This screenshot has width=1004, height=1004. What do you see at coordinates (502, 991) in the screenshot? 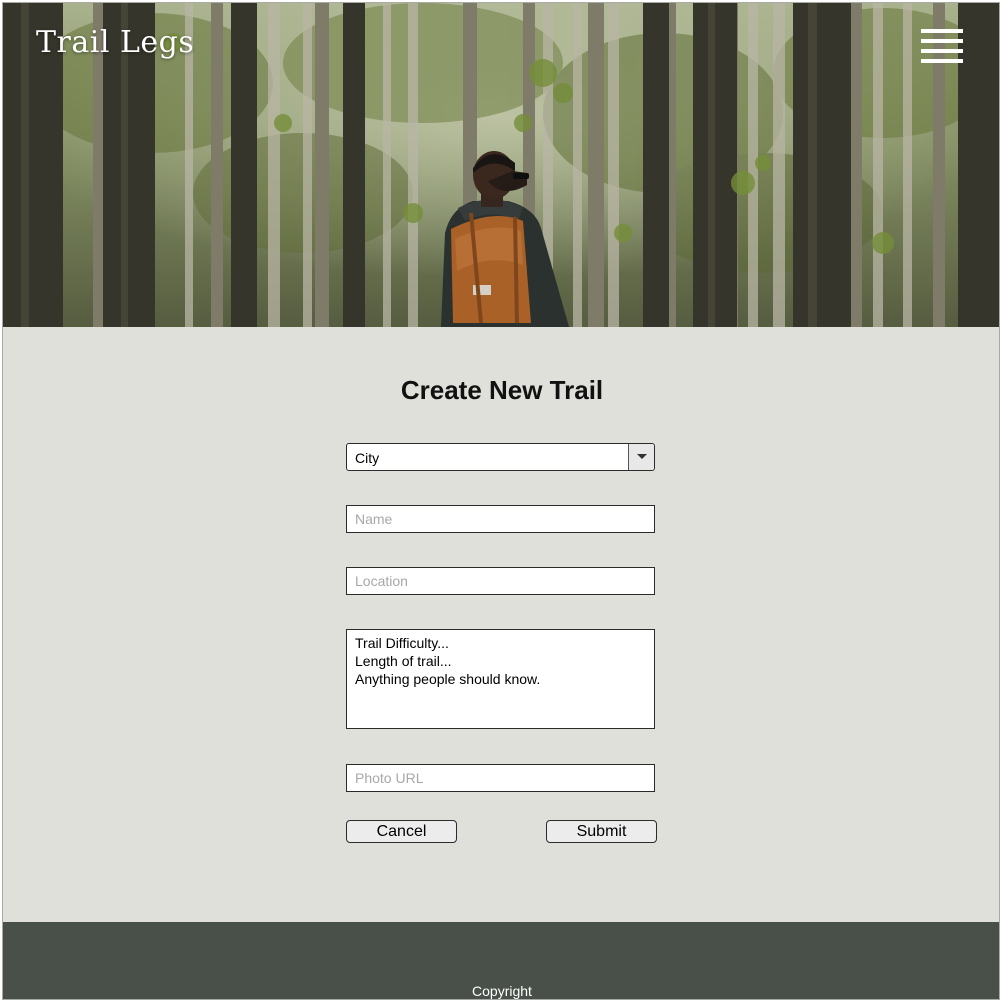
I see `copyright-text: Copyright` at bounding box center [502, 991].